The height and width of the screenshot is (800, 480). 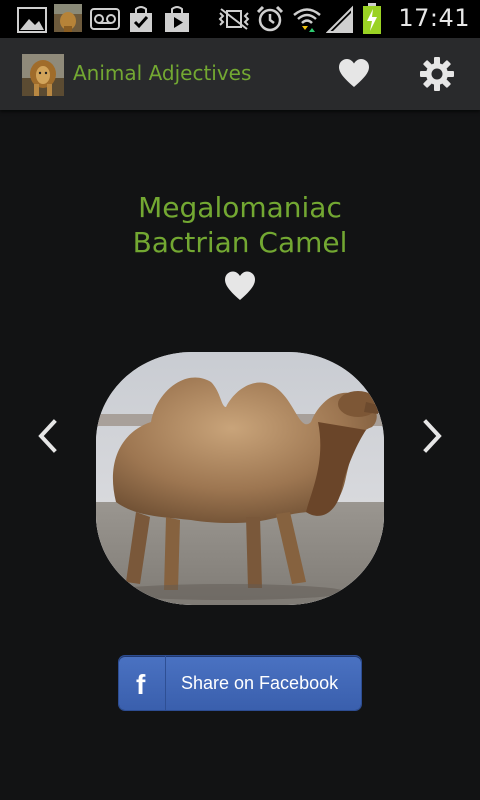 I want to click on vibrate-mute-icon, so click(x=234, y=19).